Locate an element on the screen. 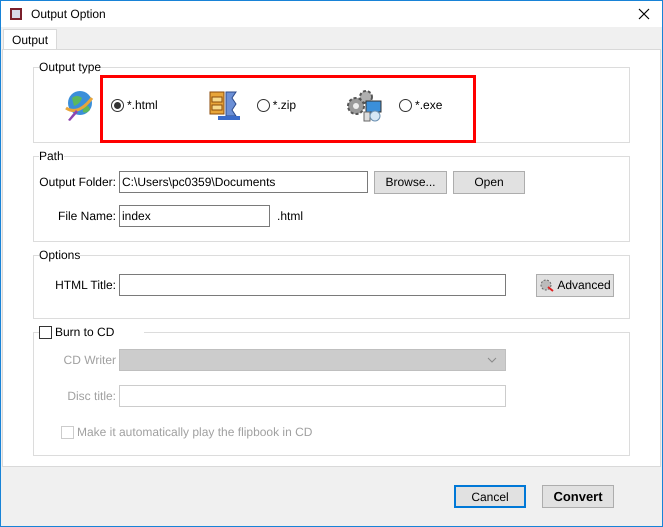 The height and width of the screenshot is (527, 663). advanced-button: Advanced is located at coordinates (575, 285).